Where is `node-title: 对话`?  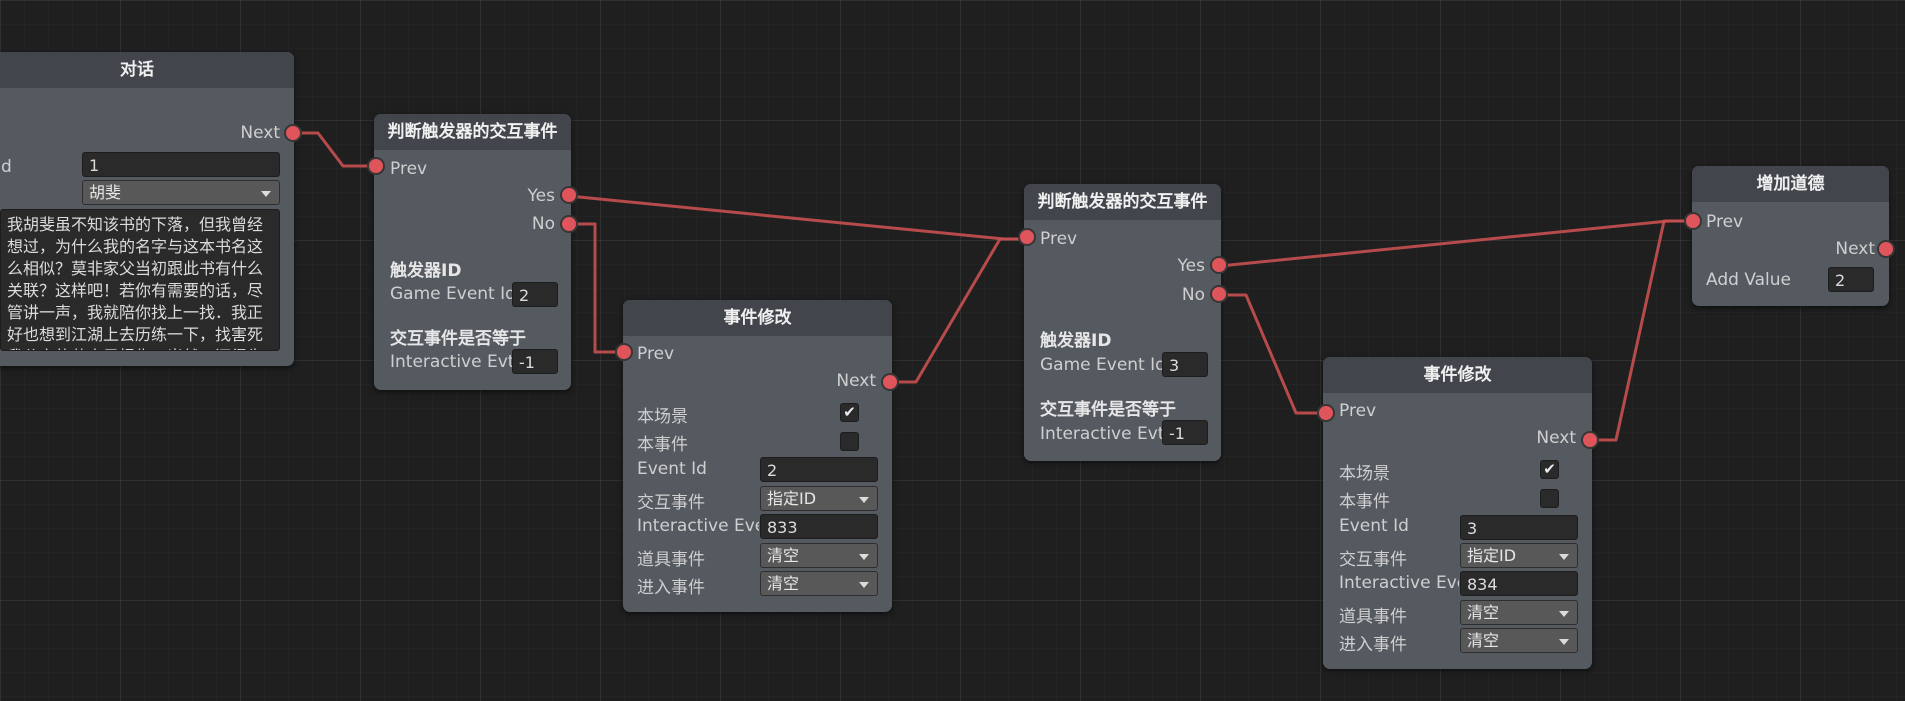 node-title: 对话 is located at coordinates (147, 70).